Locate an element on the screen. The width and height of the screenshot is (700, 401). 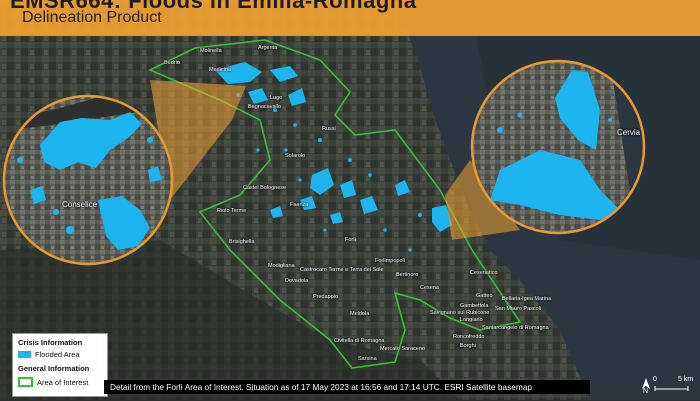
place-label: Modigliana is located at coordinates (281, 266).